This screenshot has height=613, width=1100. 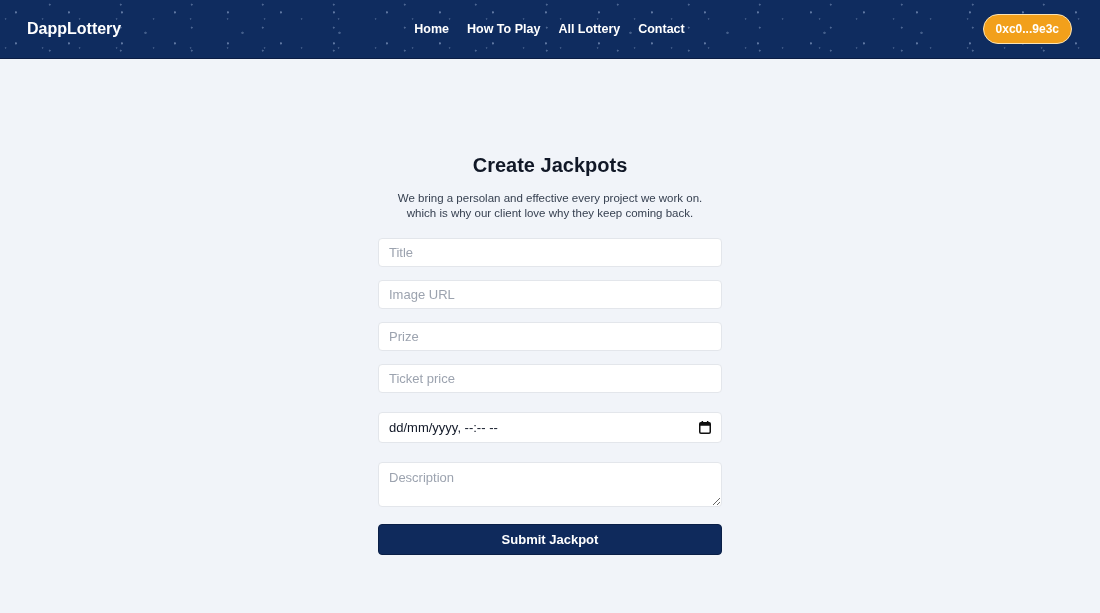 I want to click on nav-link: How To Play, so click(x=504, y=29).